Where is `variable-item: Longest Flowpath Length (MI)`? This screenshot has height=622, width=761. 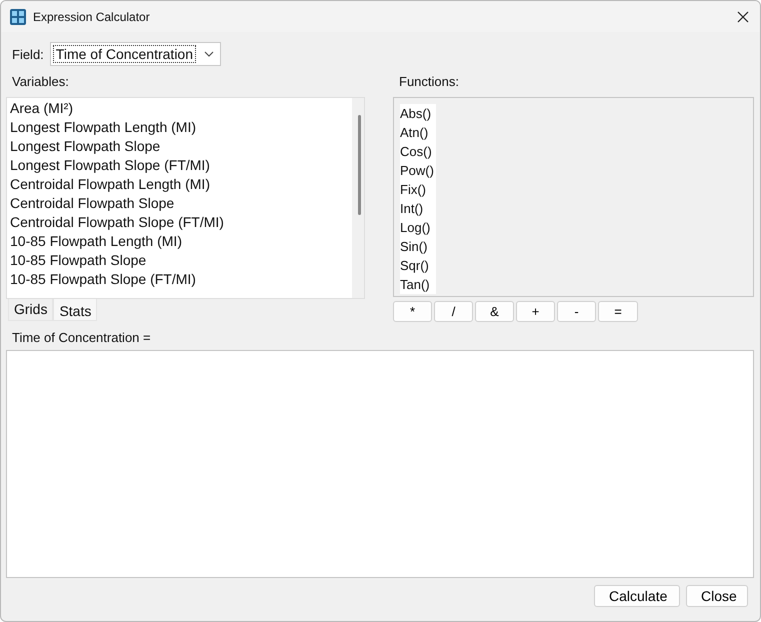 variable-item: Longest Flowpath Length (MI) is located at coordinates (181, 127).